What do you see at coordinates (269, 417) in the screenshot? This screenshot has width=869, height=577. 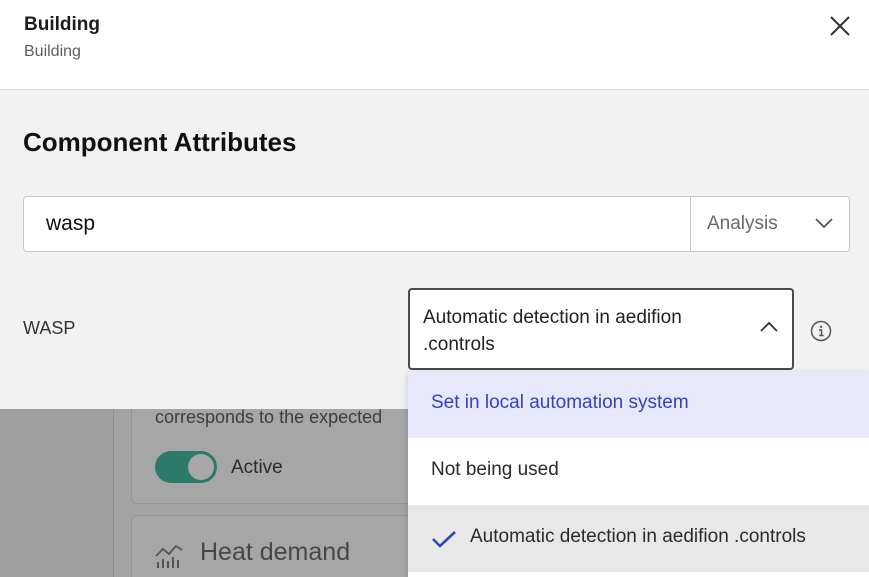 I see `background-card-text: corresponds to the expected` at bounding box center [269, 417].